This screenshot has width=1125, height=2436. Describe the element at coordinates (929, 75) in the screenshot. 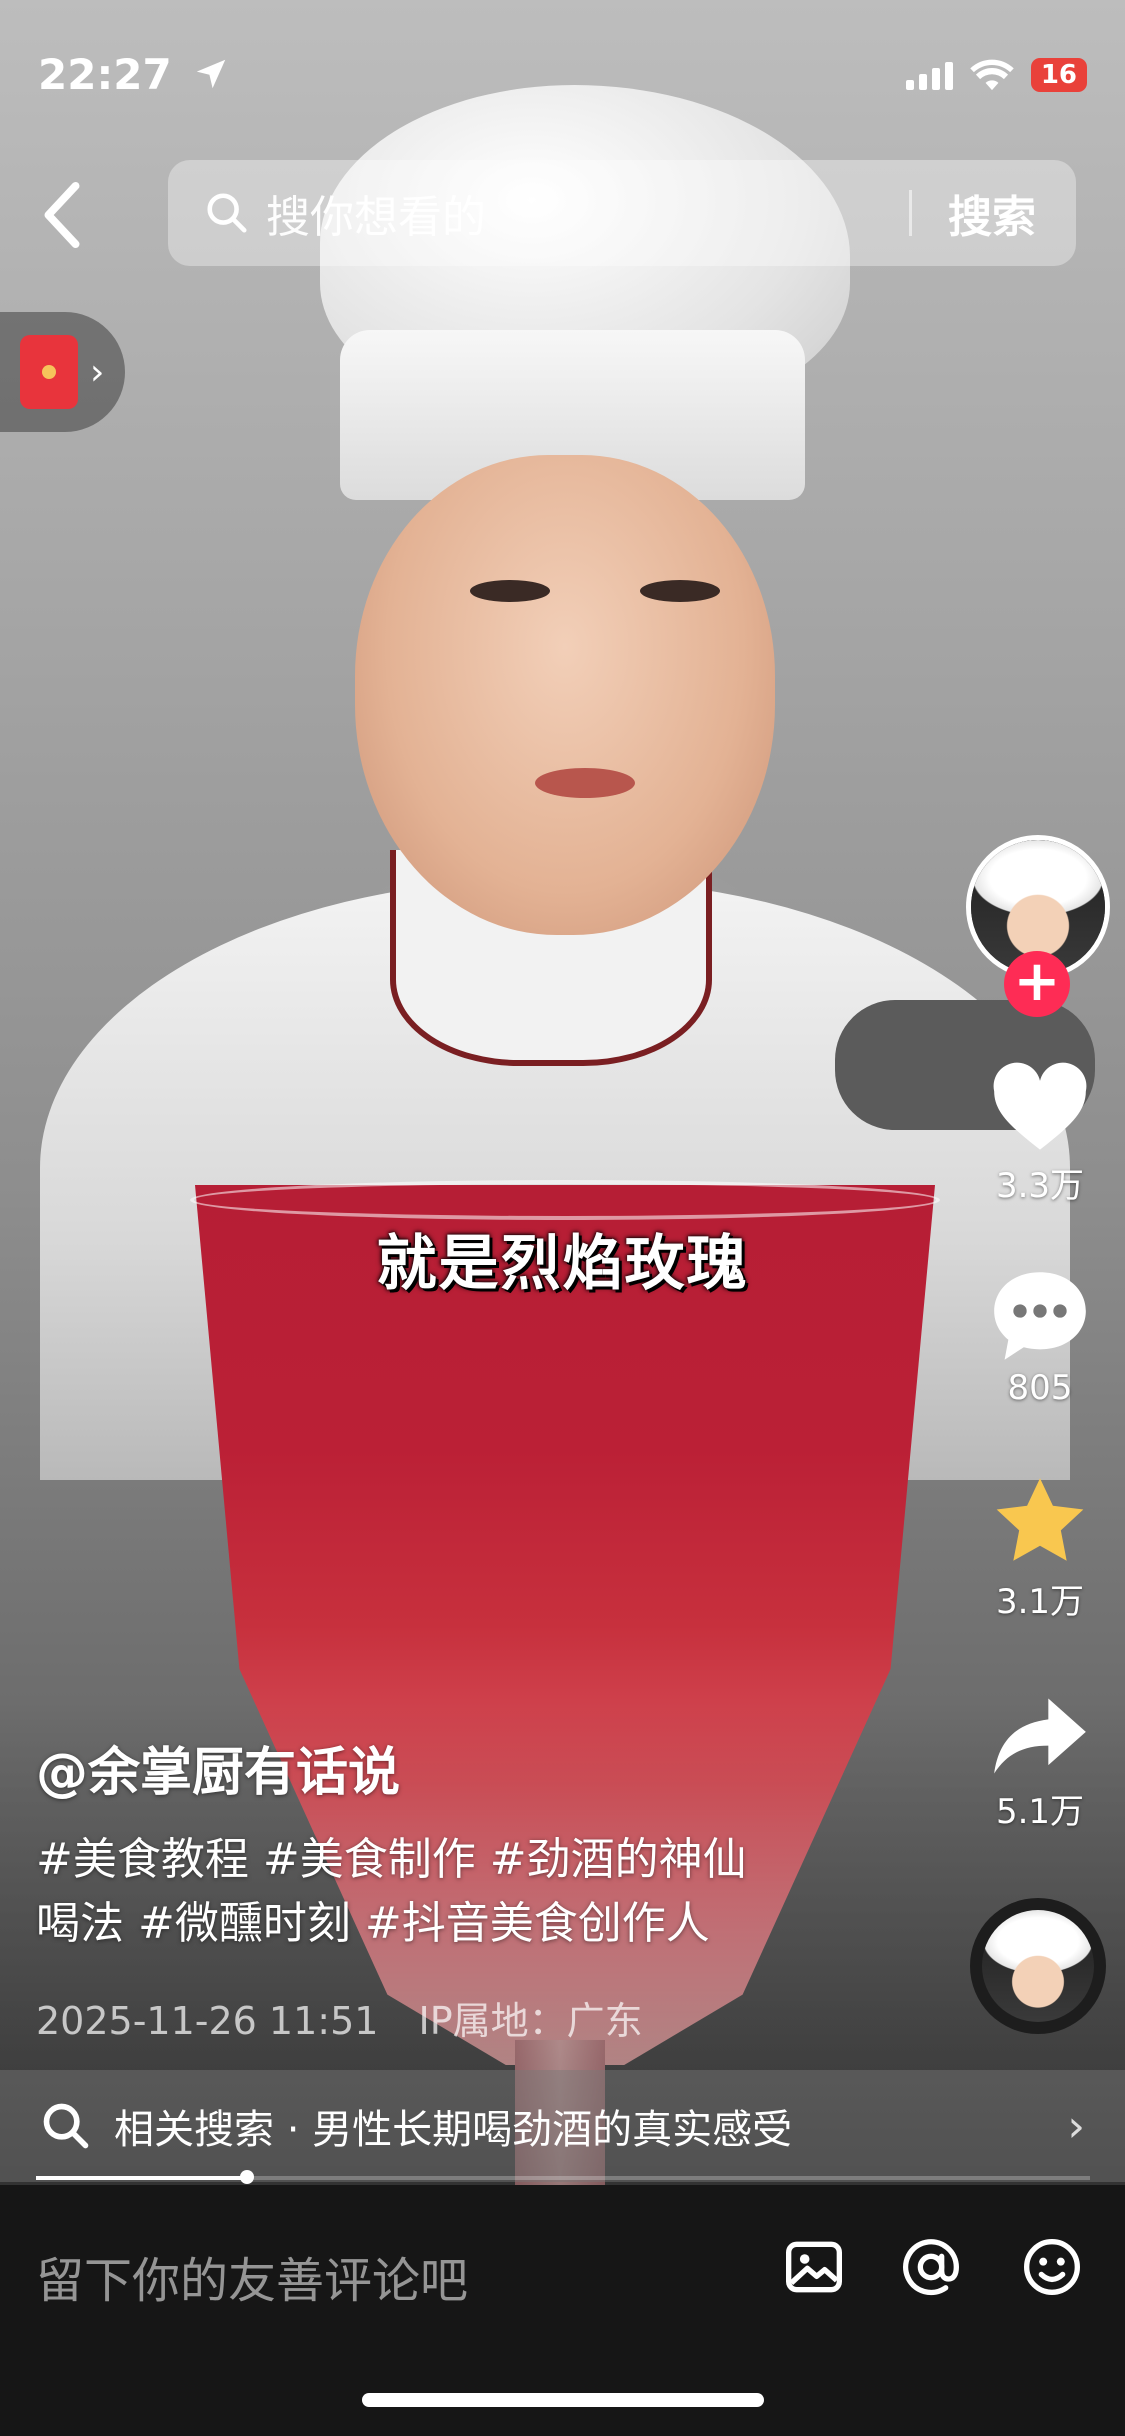

I see `cellular-signal-icon` at that location.